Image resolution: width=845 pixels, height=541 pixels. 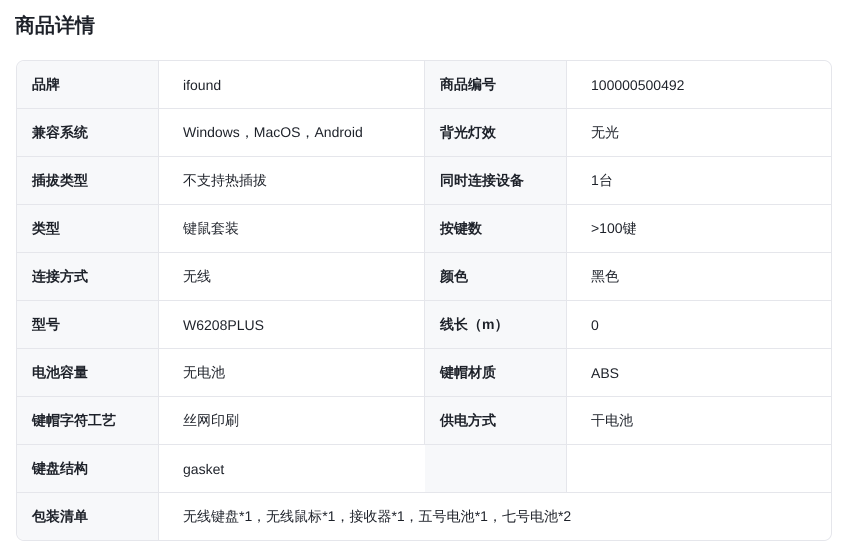 What do you see at coordinates (699, 180) in the screenshot?
I see `spec-value: 1台` at bounding box center [699, 180].